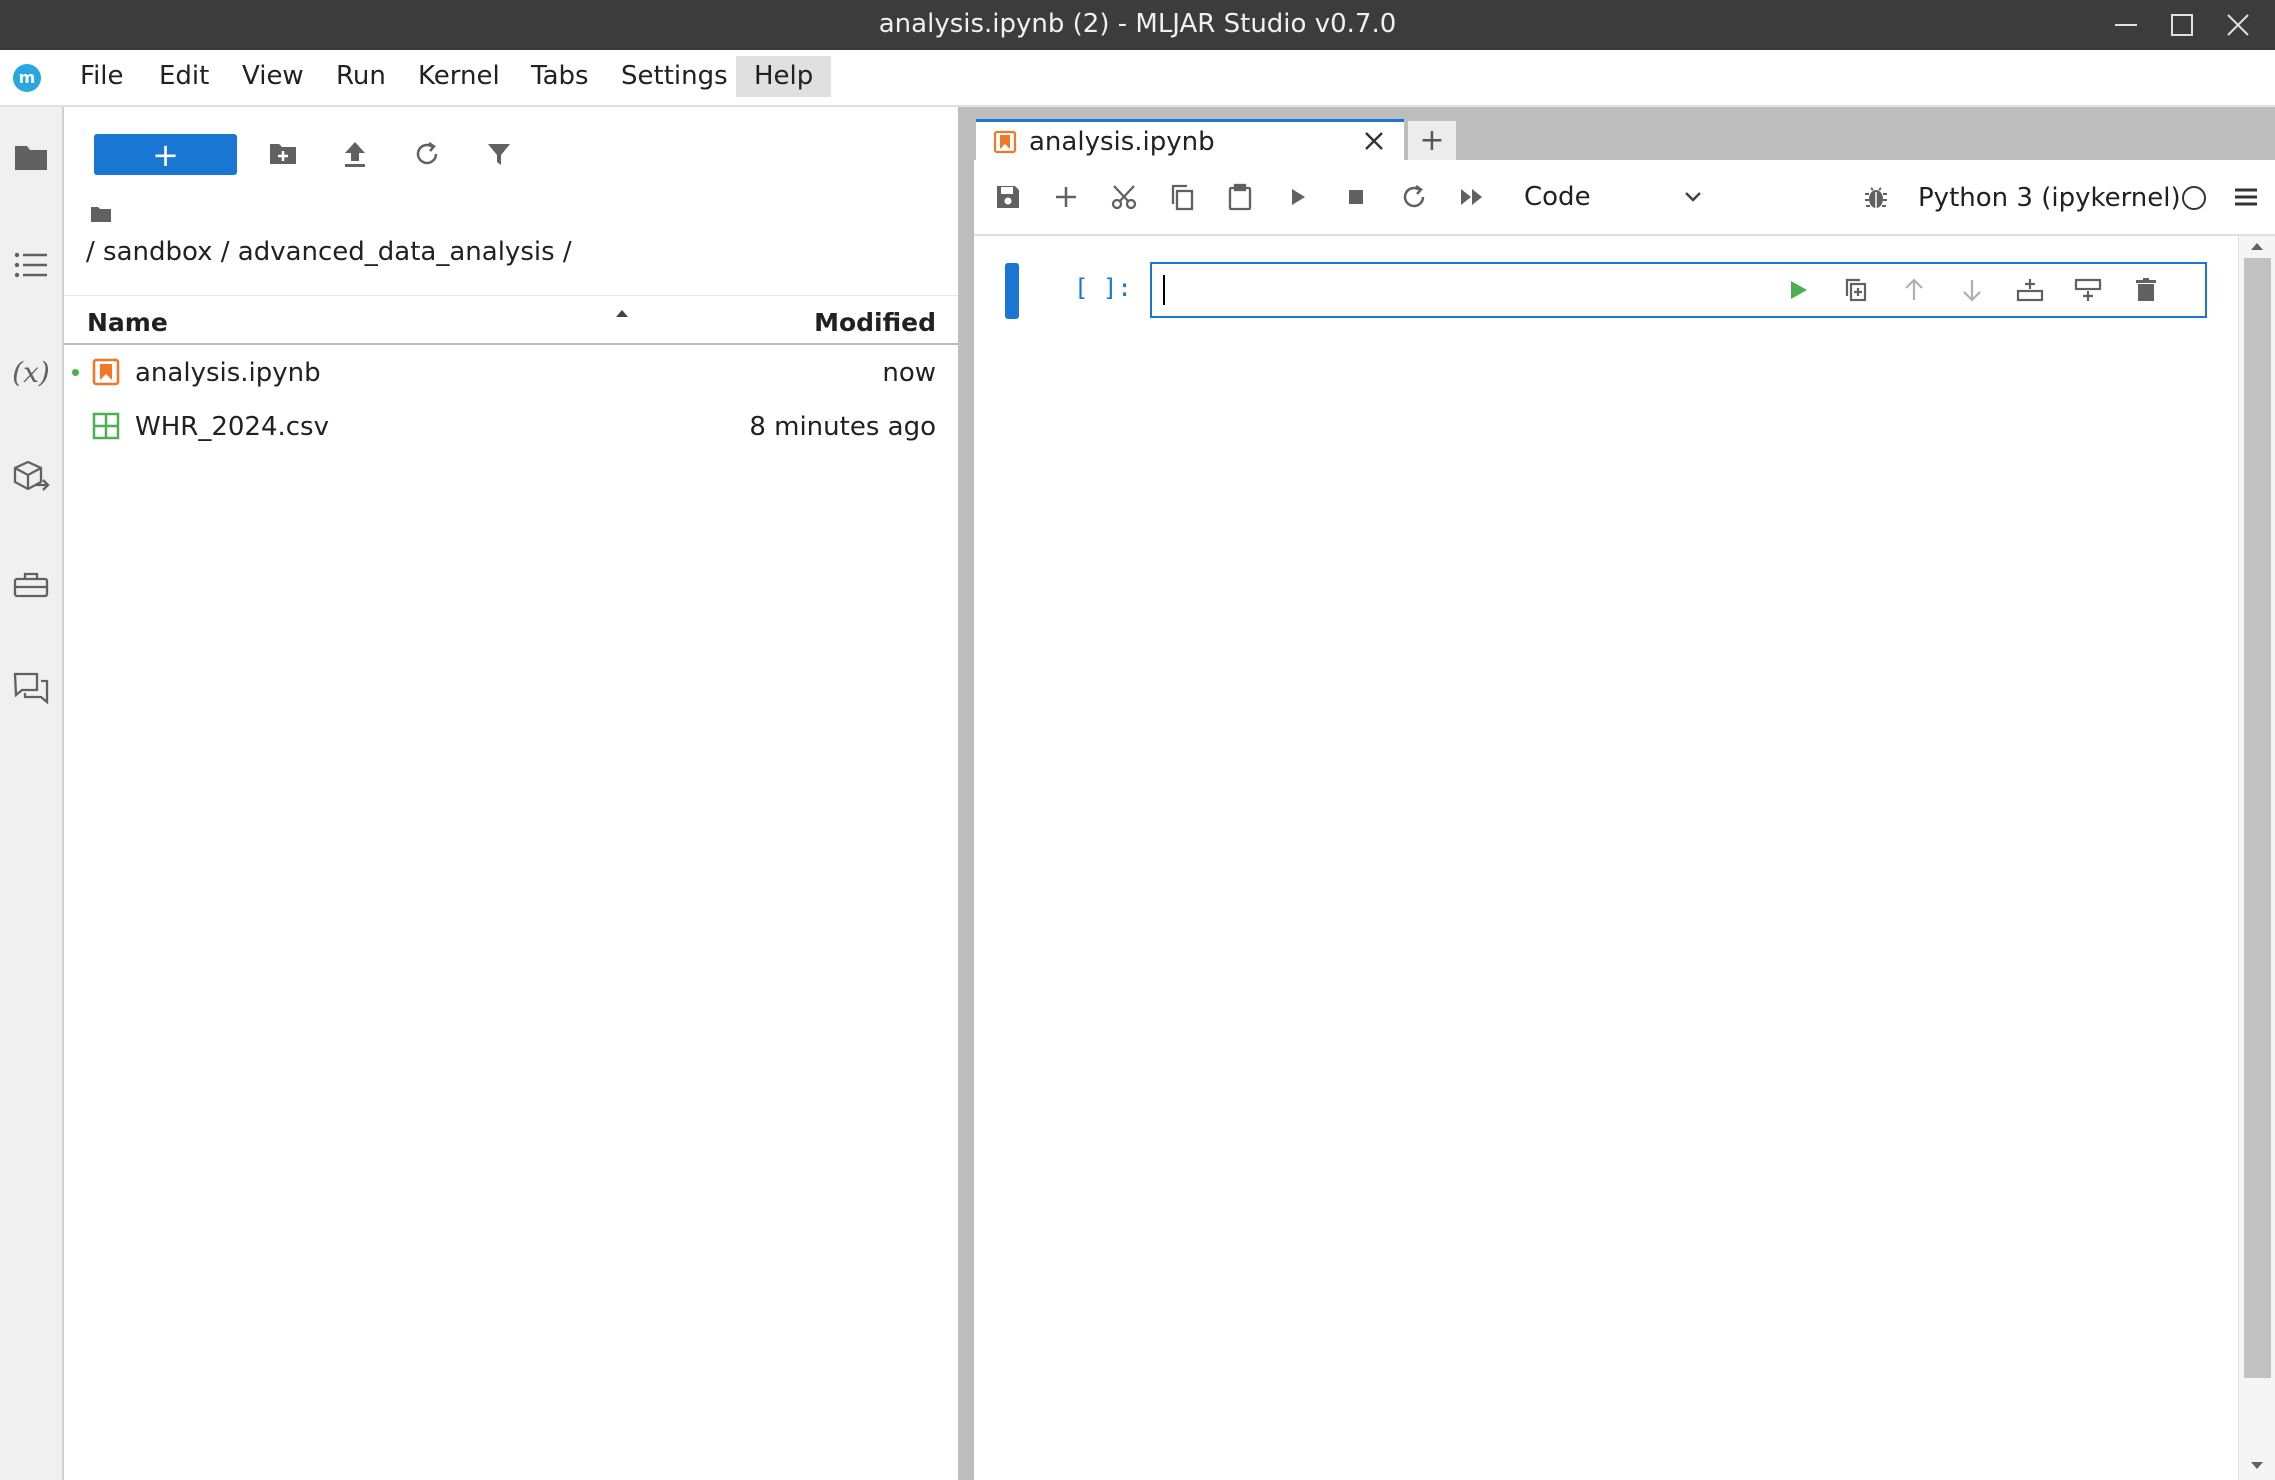 The image size is (2275, 1480). What do you see at coordinates (459, 76) in the screenshot?
I see `menu-kernel: Kernel` at bounding box center [459, 76].